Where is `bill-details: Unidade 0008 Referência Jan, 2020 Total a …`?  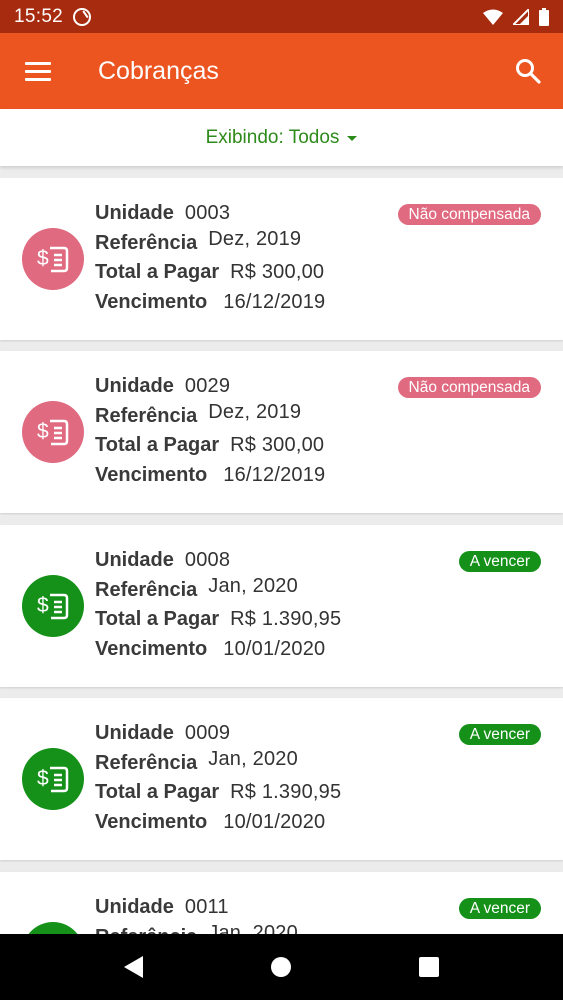 bill-details: Unidade 0008 Referência Jan, 2020 Total a … is located at coordinates (218, 608).